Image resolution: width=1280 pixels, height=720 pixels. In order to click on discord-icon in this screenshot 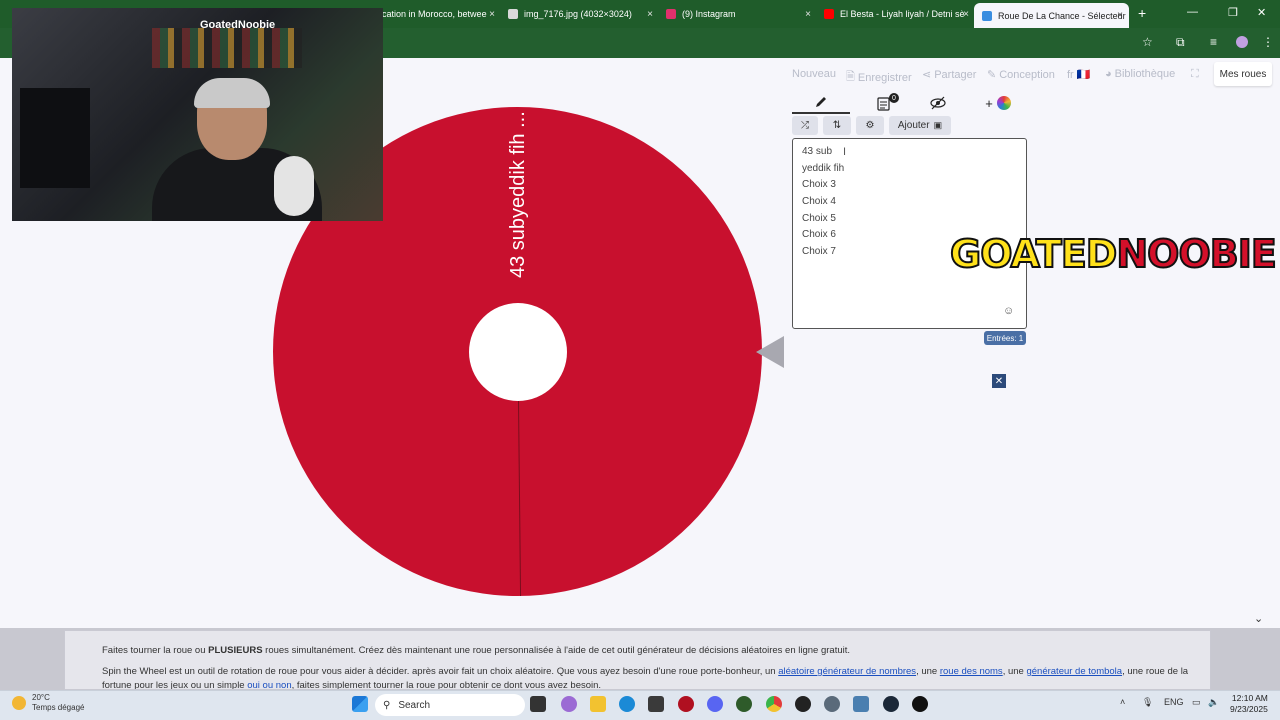, I will do `click(715, 704)`.